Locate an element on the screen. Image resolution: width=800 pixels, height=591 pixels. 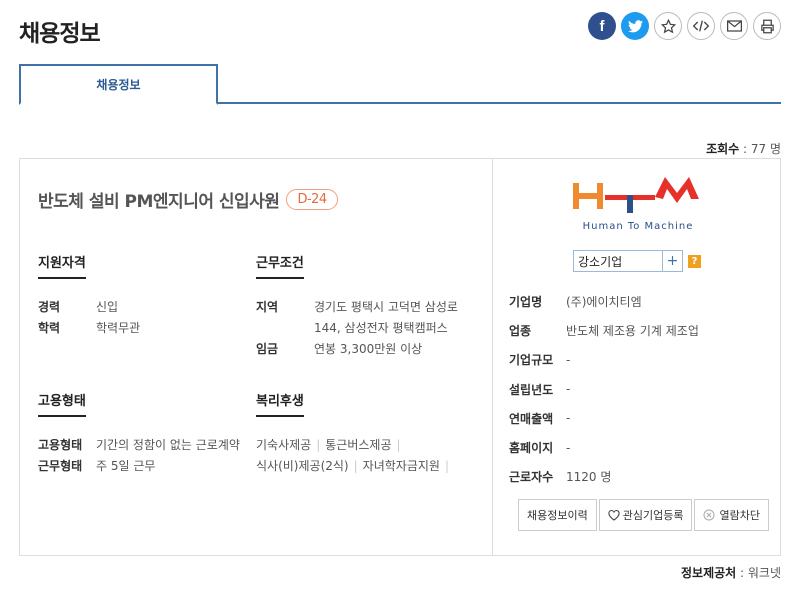
job-history-button: 채용정보이력 is located at coordinates (557, 515).